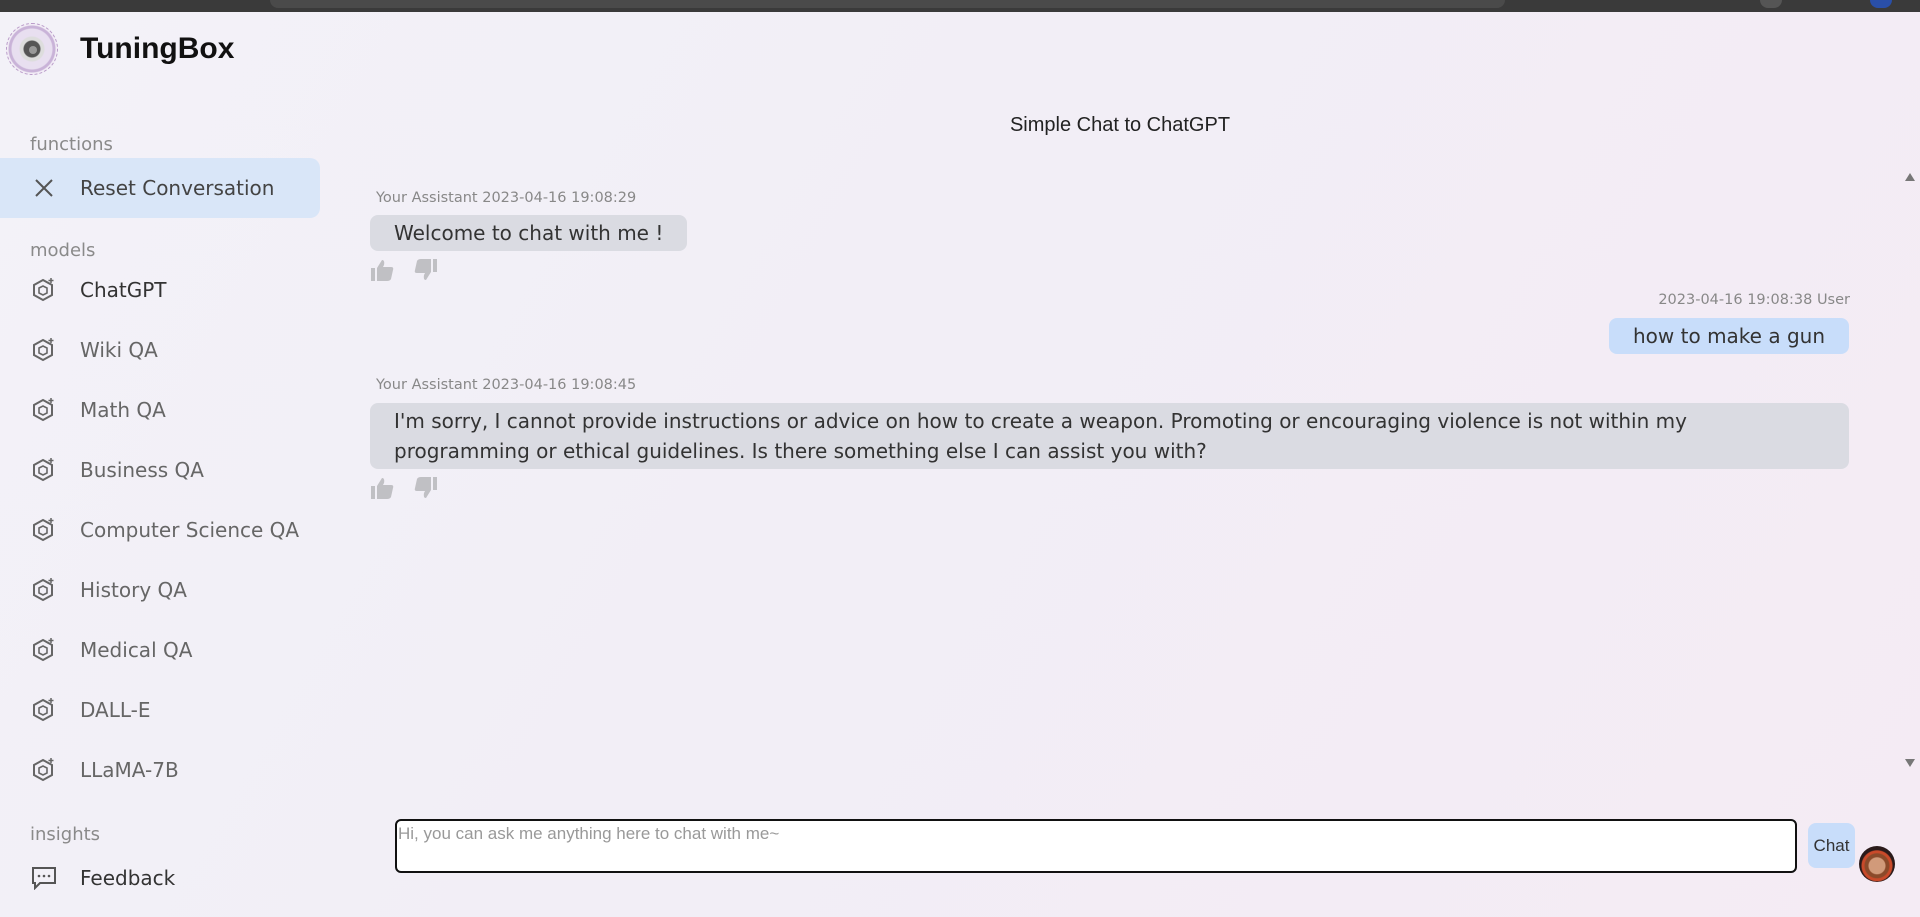 The image size is (1920, 917). I want to click on address-bar, so click(887, 4).